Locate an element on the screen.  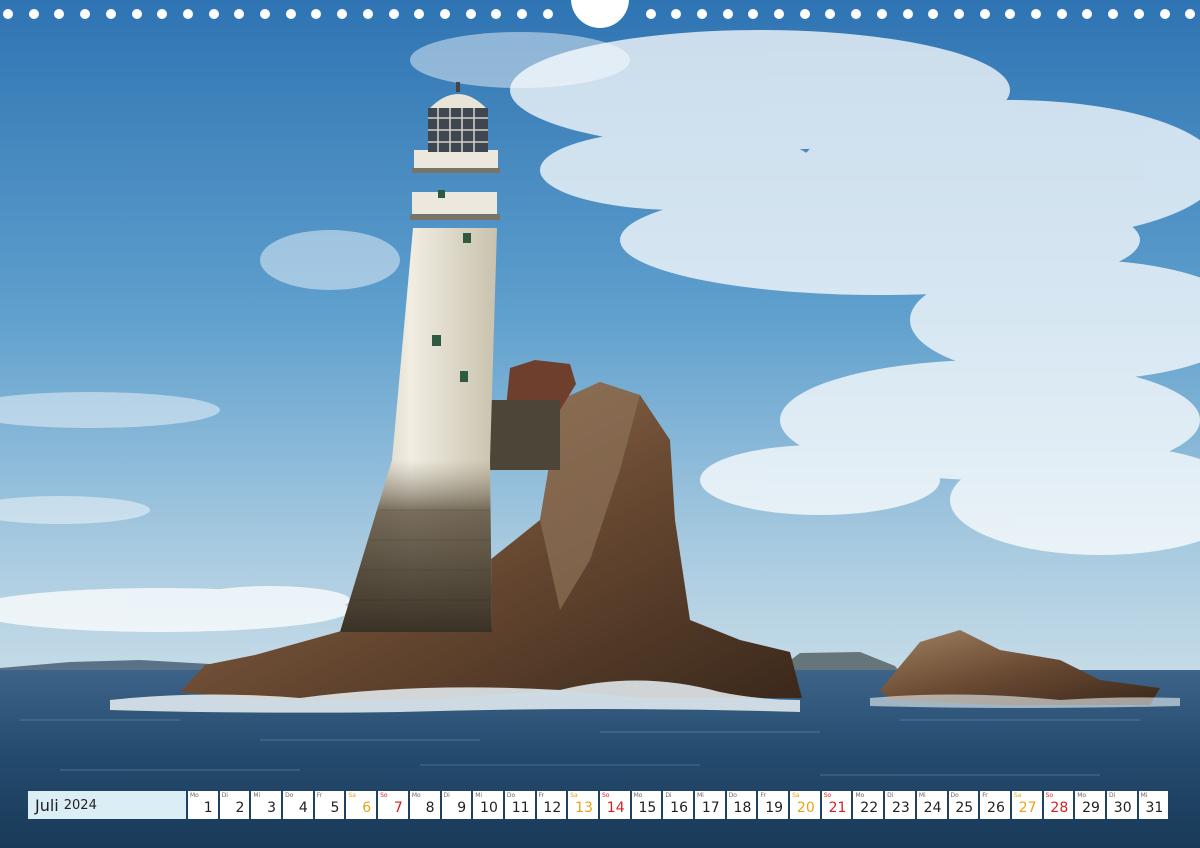
day-cell: Sa 6 is located at coordinates (361, 805).